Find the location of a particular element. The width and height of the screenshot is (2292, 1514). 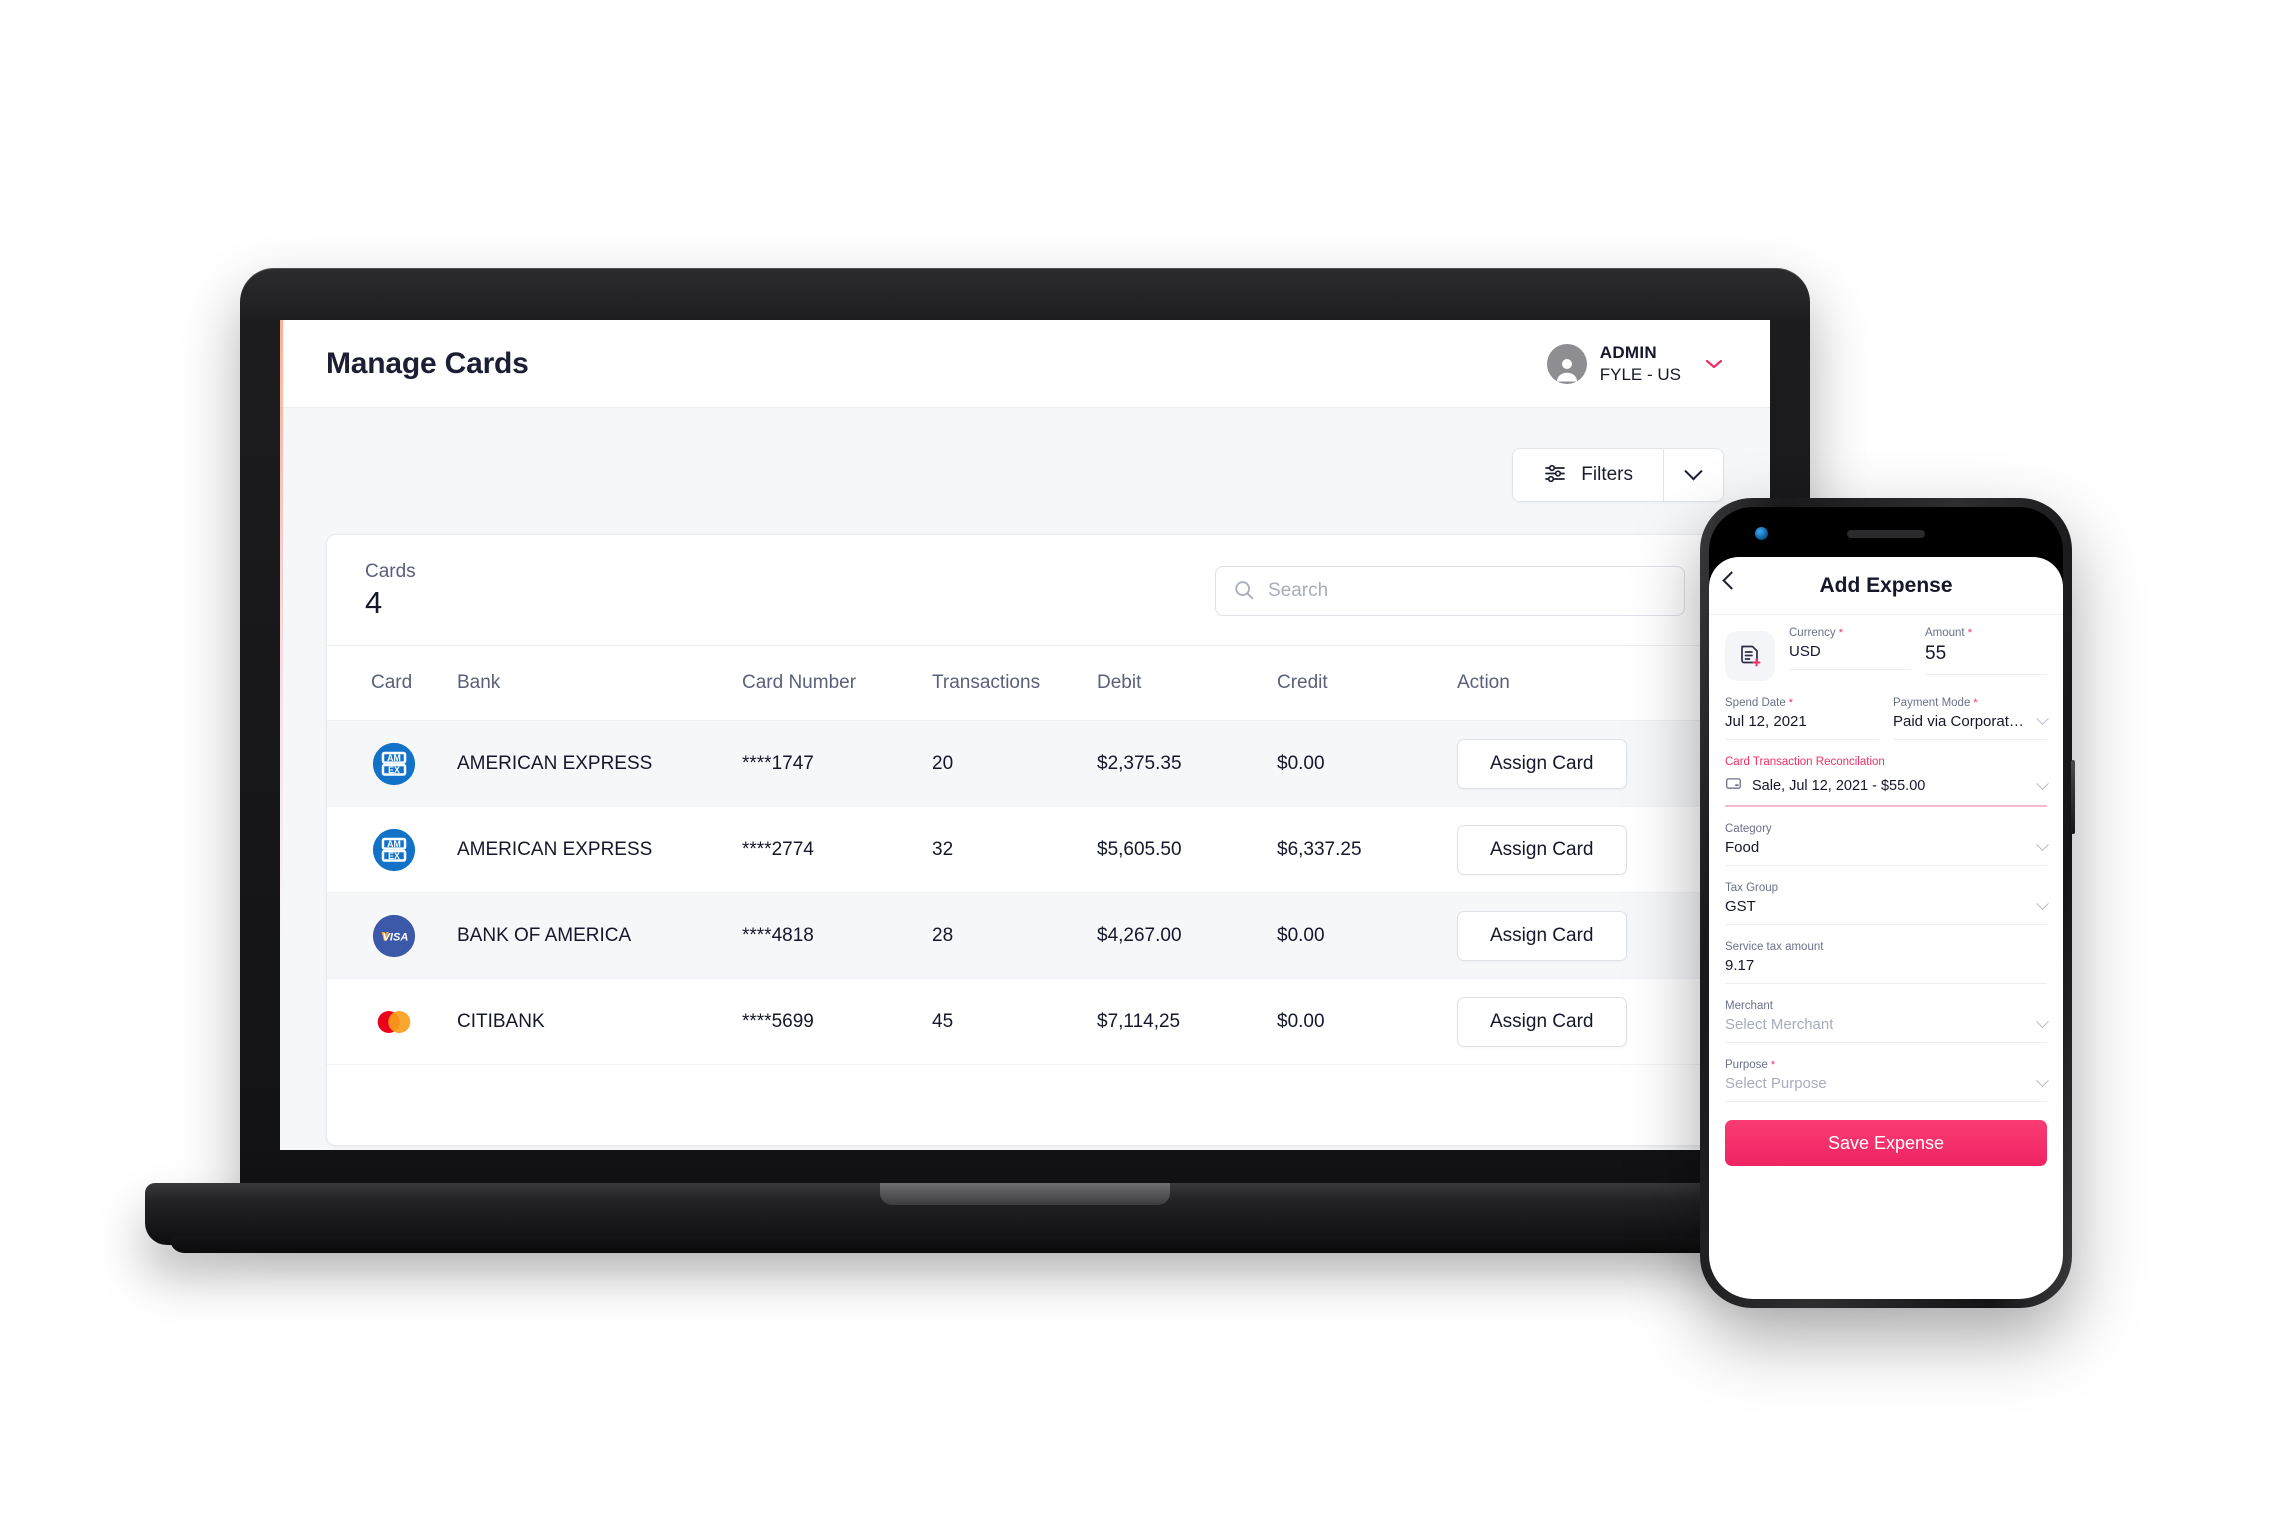

column-header-action: Action is located at coordinates (1585, 683).